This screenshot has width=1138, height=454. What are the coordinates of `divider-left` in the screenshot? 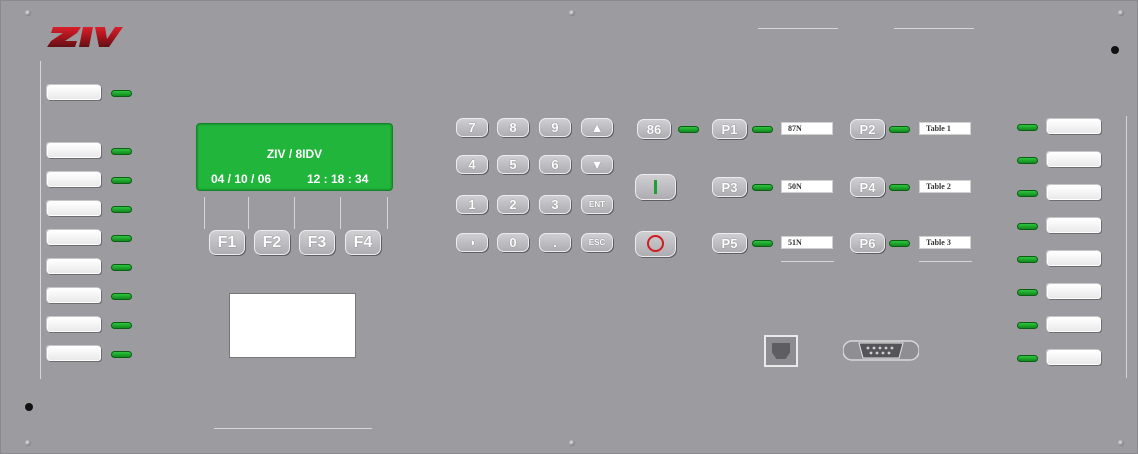 It's located at (40, 220).